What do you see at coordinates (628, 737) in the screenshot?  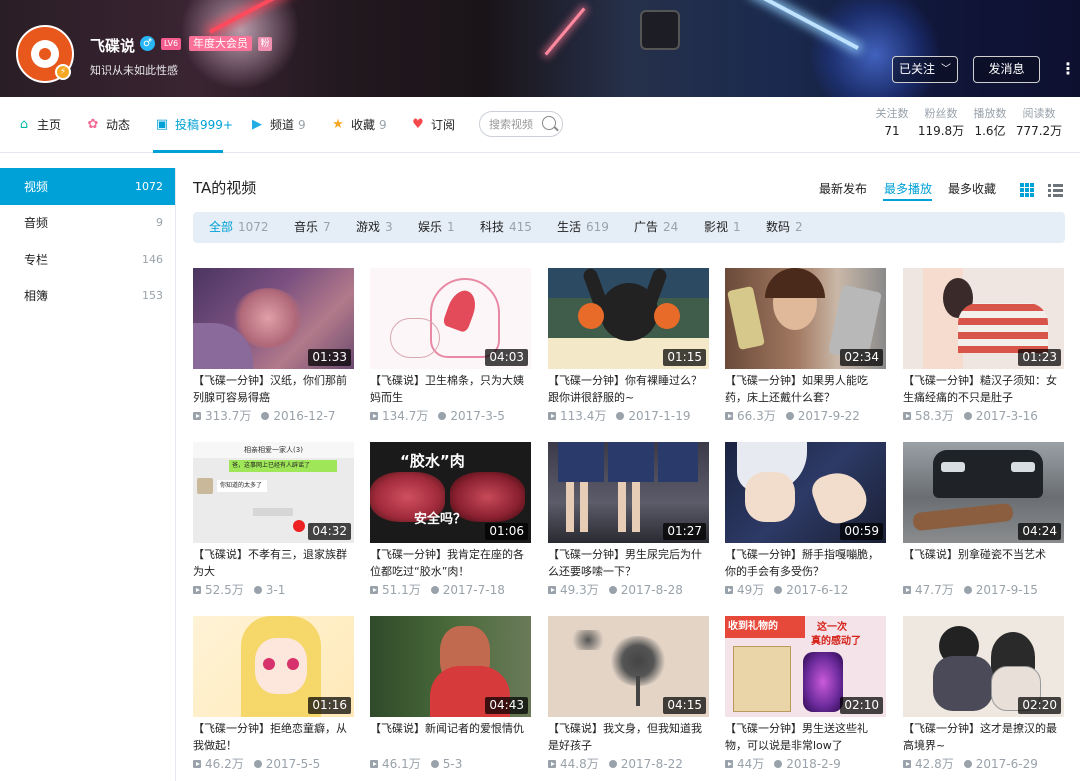 I see `video-title: 【飞碟说】我文身，但我知道我是好孩子` at bounding box center [628, 737].